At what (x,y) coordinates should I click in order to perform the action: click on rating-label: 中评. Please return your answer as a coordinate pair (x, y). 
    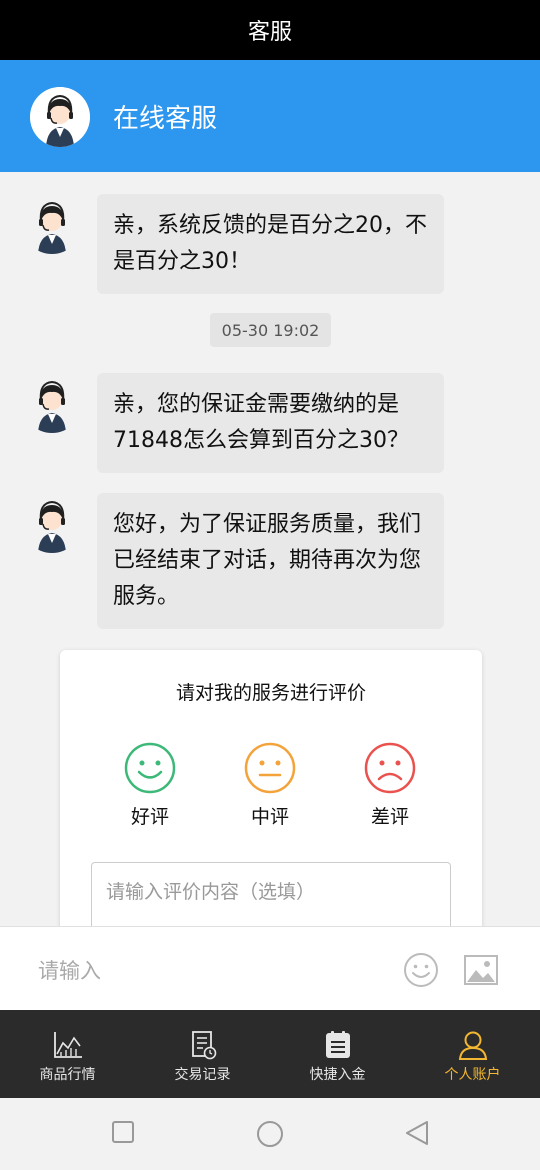
    Looking at the image, I should click on (269, 817).